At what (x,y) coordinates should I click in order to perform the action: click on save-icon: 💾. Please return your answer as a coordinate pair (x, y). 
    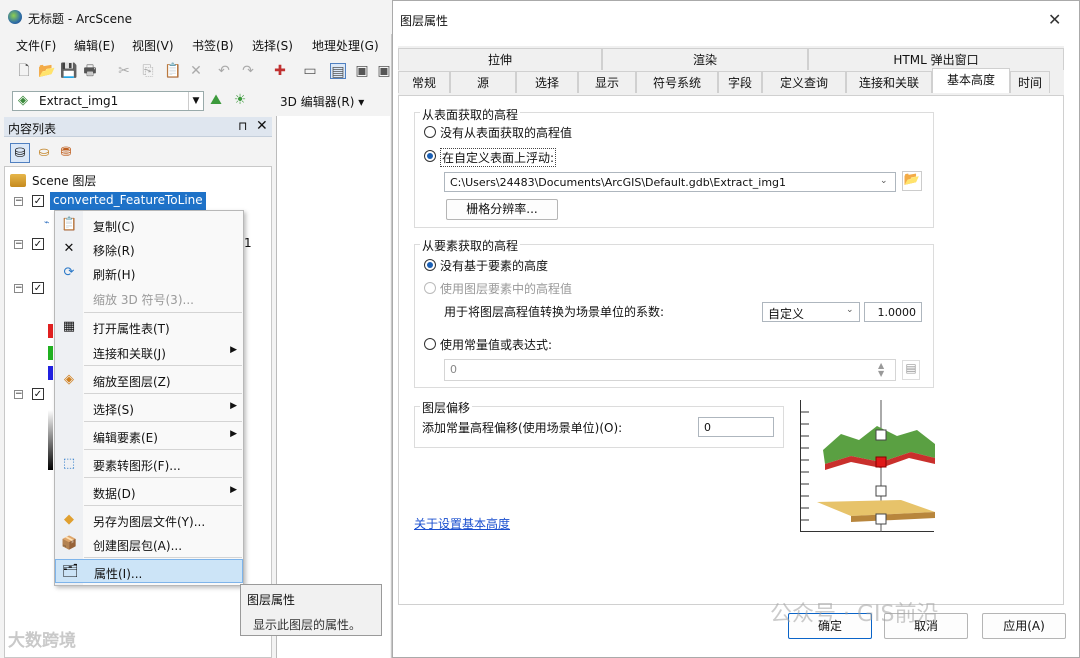
    Looking at the image, I should click on (68, 71).